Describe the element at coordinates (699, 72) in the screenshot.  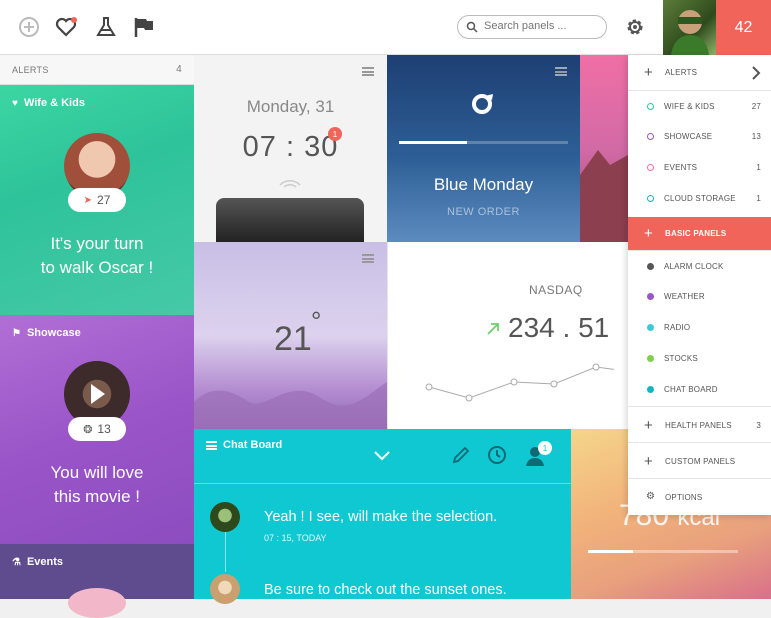
I see `menu-alerts: + ALERTS` at that location.